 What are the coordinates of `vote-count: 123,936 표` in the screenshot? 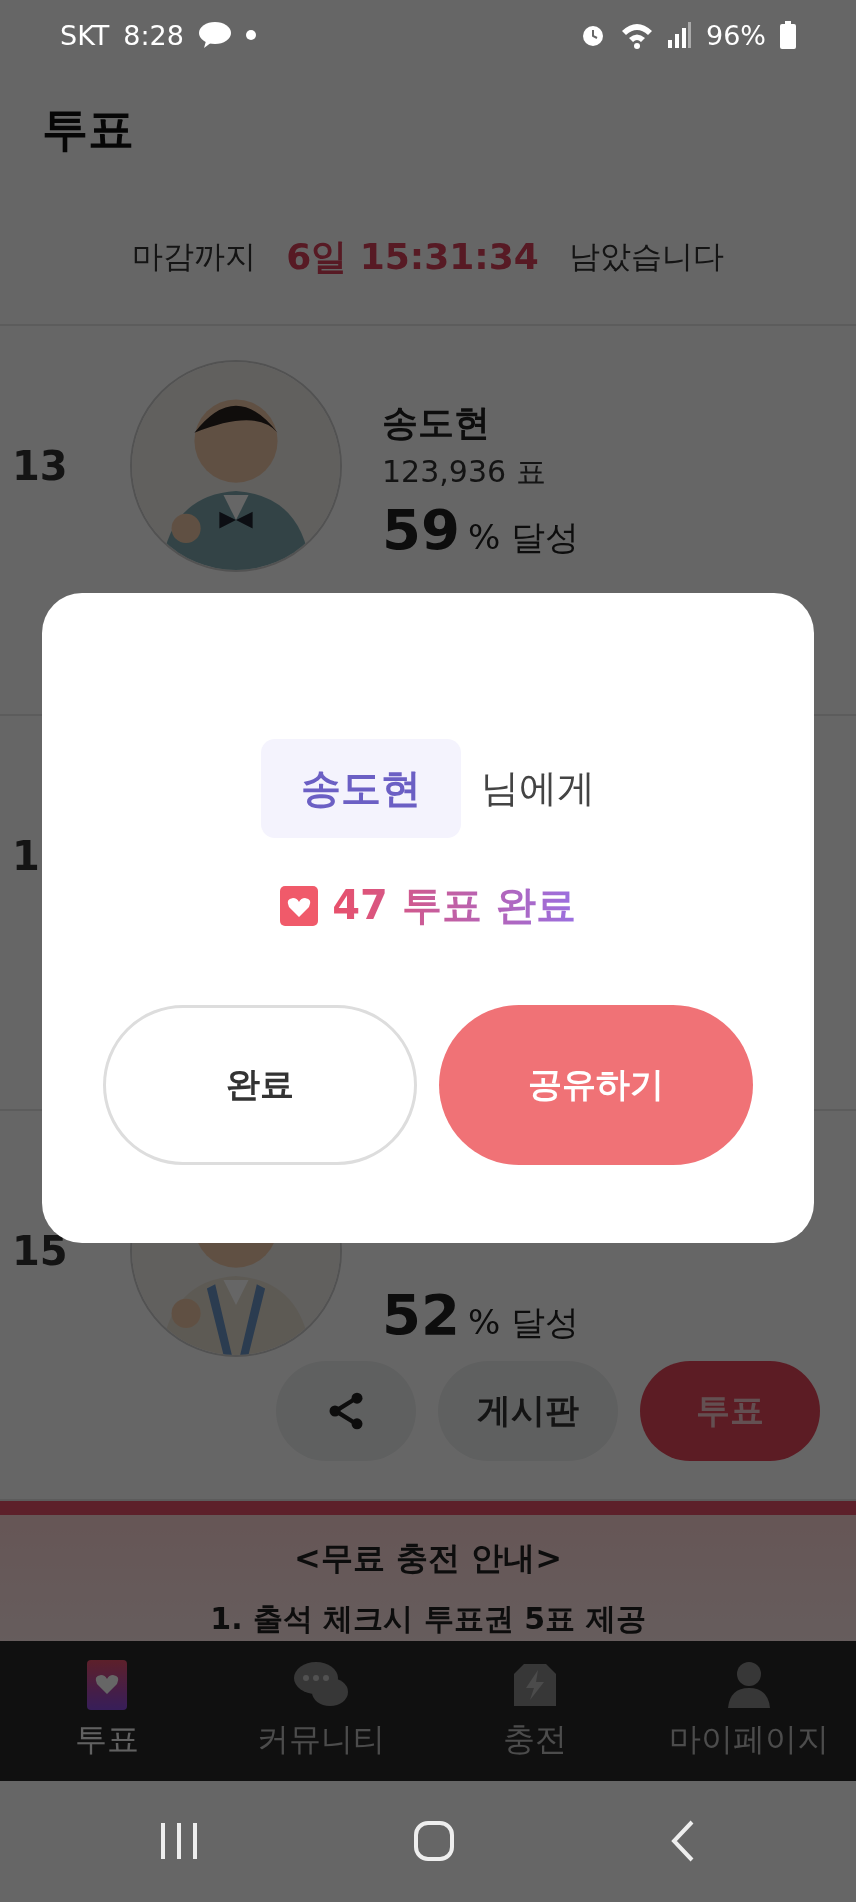 It's located at (464, 472).